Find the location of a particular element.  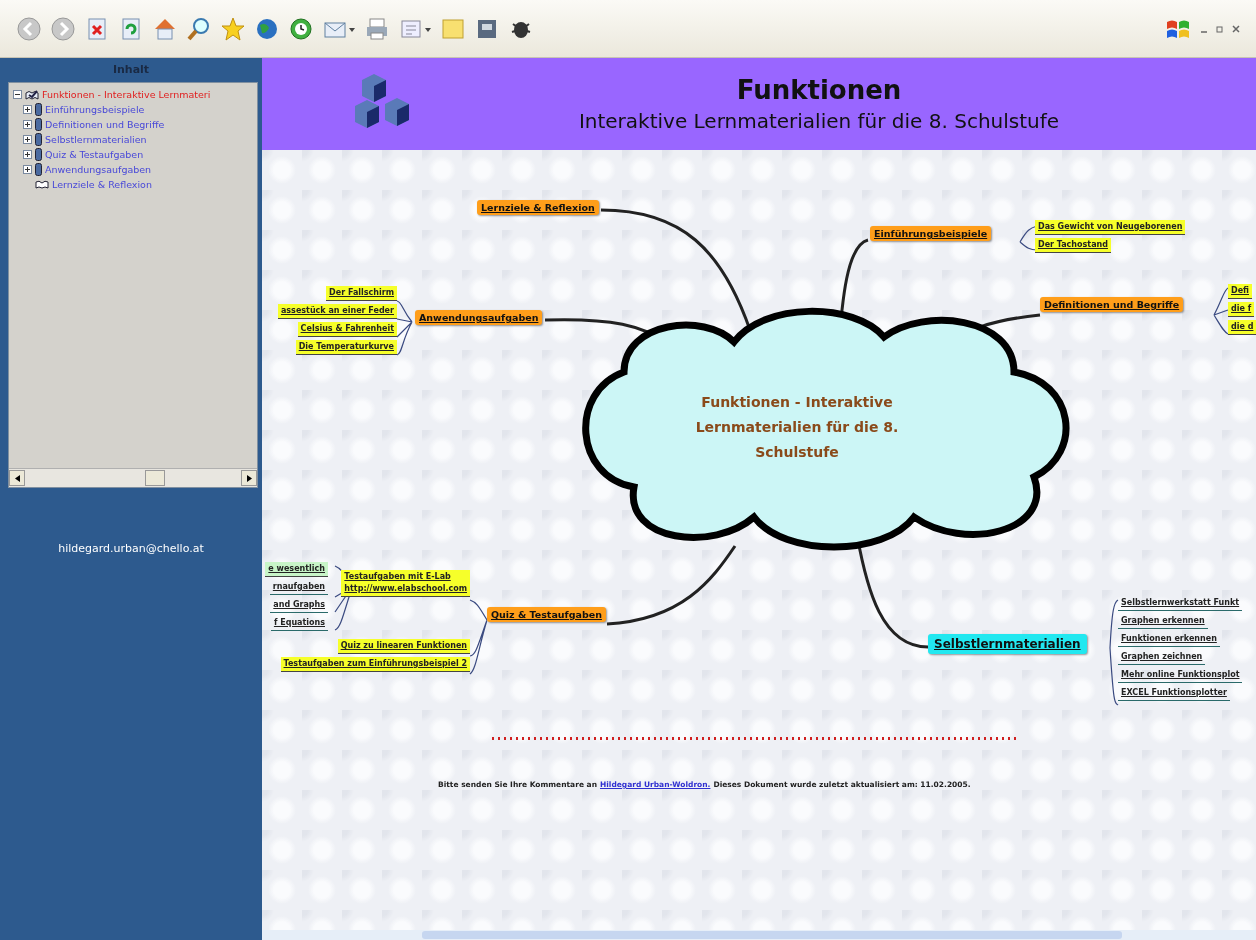

search-icon is located at coordinates (199, 28).